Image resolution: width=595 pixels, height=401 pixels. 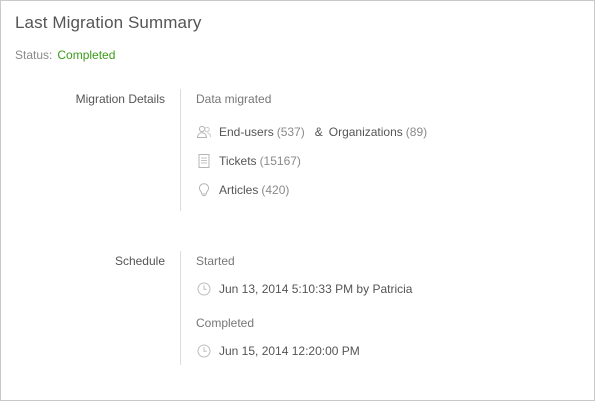 I want to click on completed-value: Jun 15, 2014 12:20:00 PM, so click(x=289, y=351).